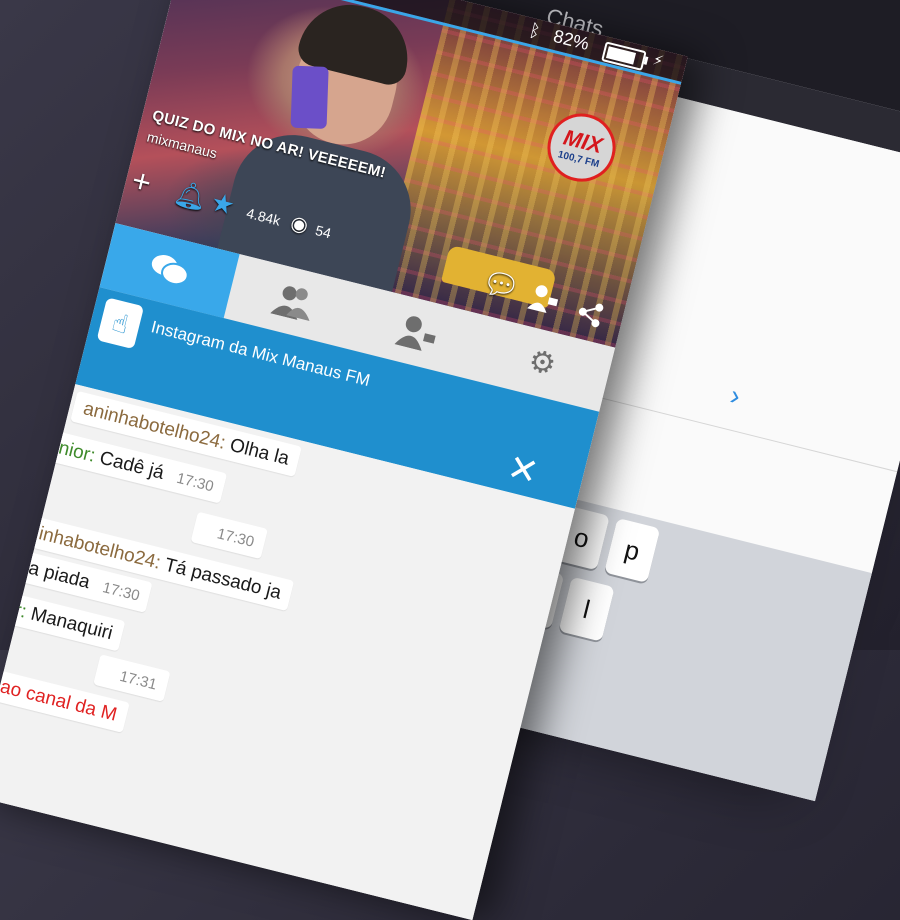 The width and height of the screenshot is (900, 920). What do you see at coordinates (63, 448) in the screenshot?
I see `message-username: jbjunior:` at bounding box center [63, 448].